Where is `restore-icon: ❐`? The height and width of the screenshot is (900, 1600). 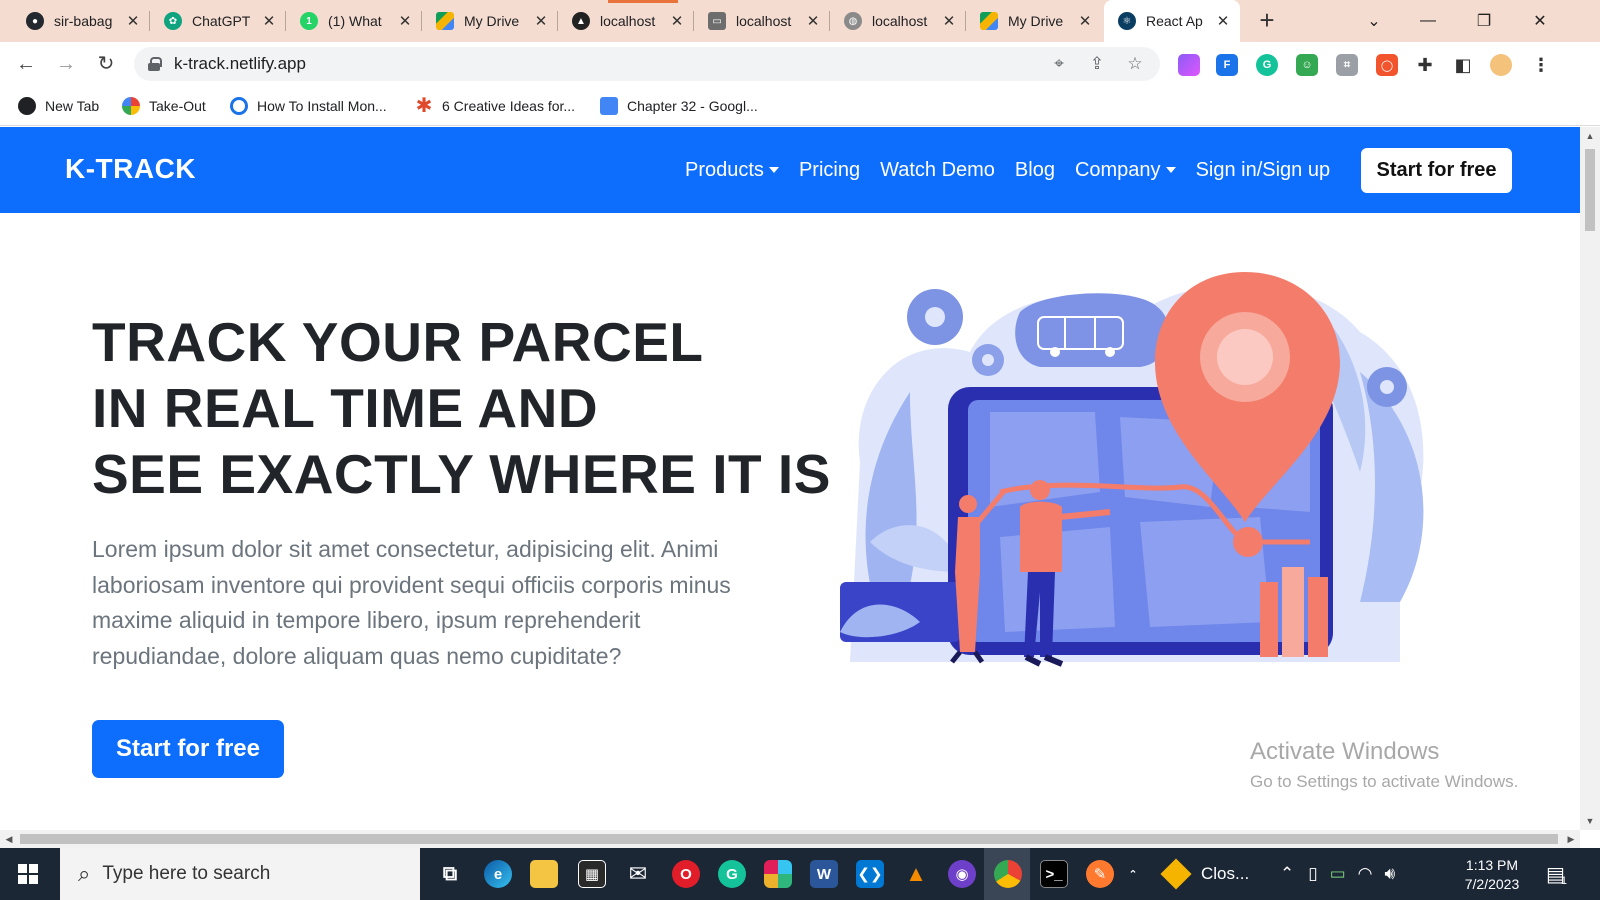 restore-icon: ❐ is located at coordinates (1484, 21).